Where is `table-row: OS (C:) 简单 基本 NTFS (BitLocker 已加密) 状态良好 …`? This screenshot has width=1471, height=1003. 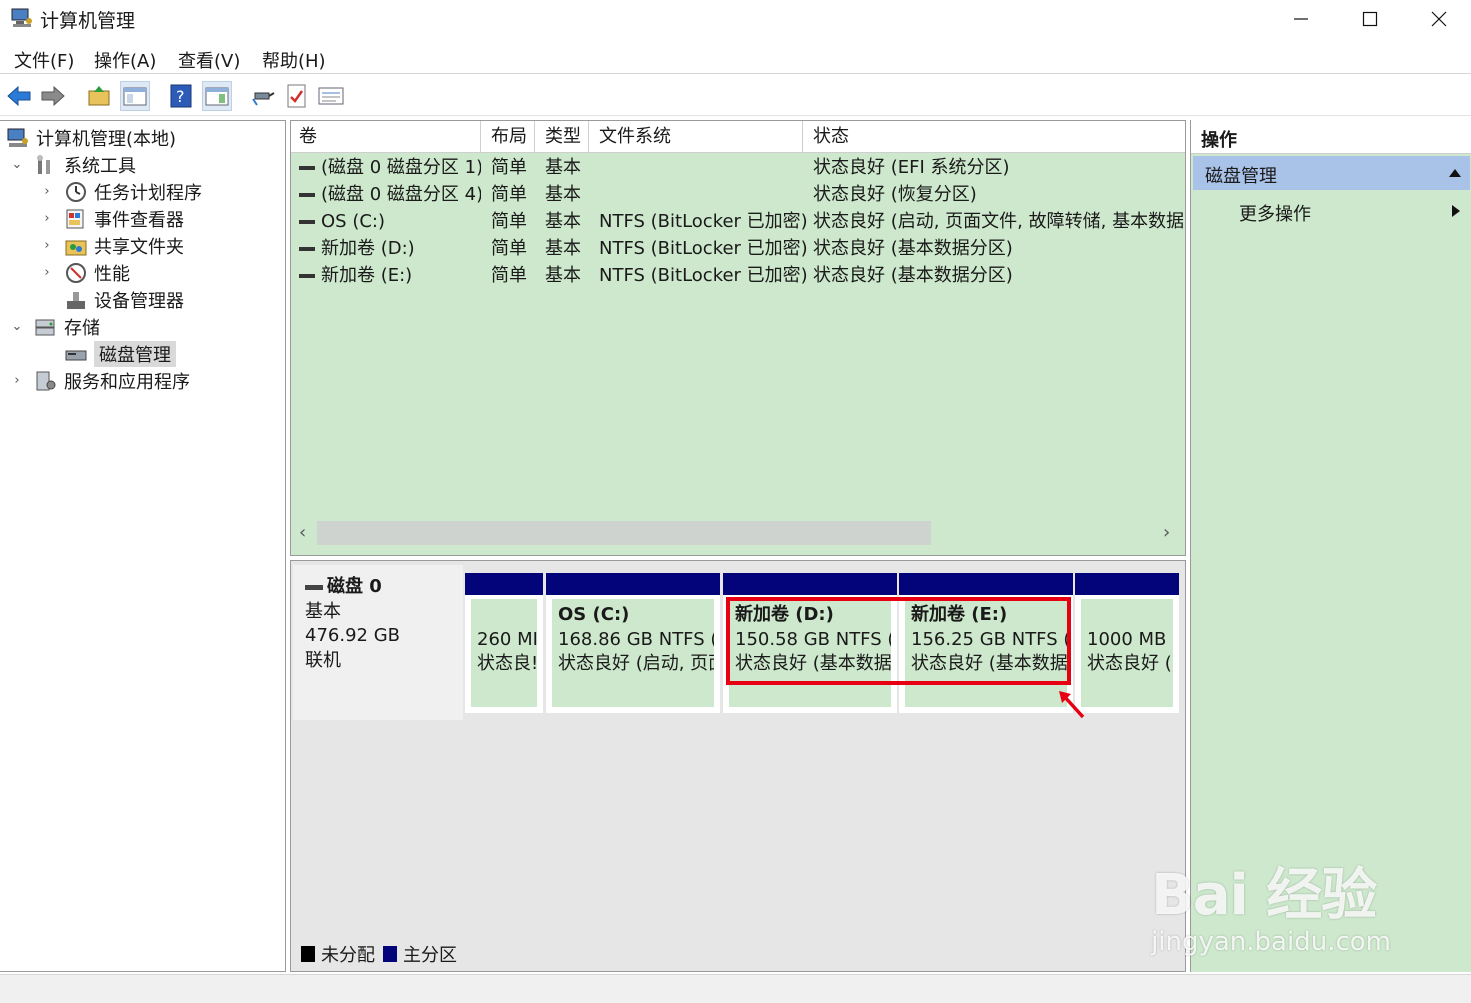
table-row: OS (C:) 简单 基本 NTFS (BitLocker 已加密) 状态良好 … is located at coordinates (738, 221).